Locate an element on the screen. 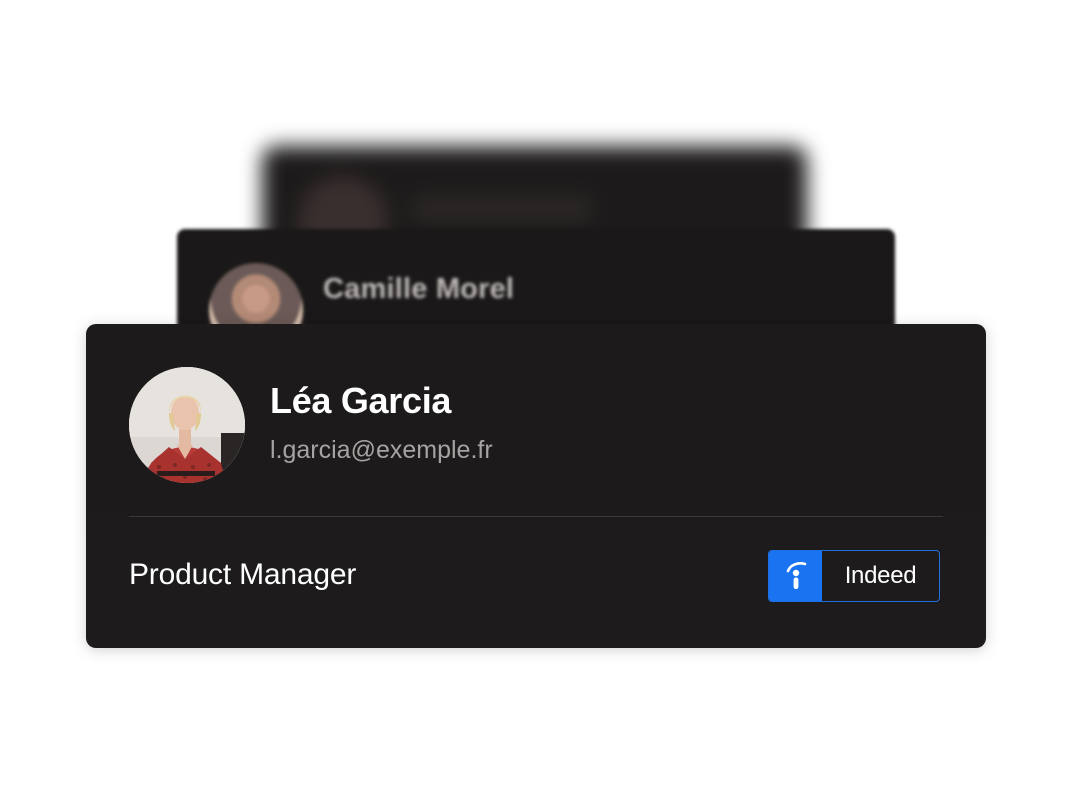  candidate-role: Product Manager is located at coordinates (243, 574).